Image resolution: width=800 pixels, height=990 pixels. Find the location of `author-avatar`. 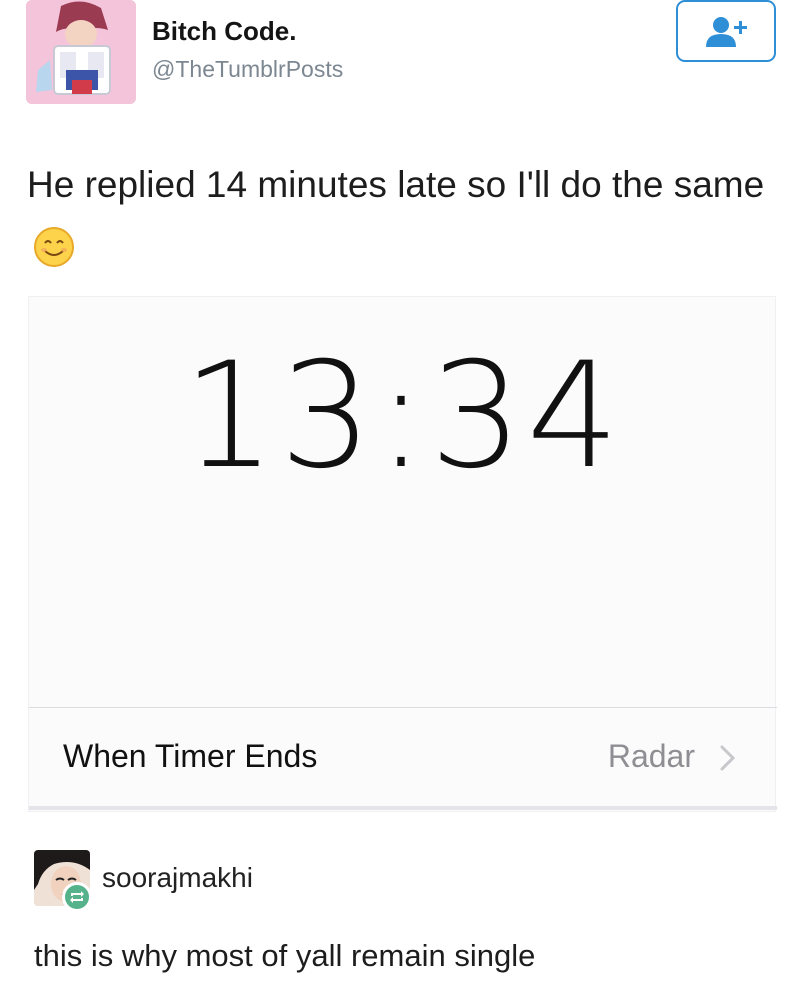

author-avatar is located at coordinates (81, 52).